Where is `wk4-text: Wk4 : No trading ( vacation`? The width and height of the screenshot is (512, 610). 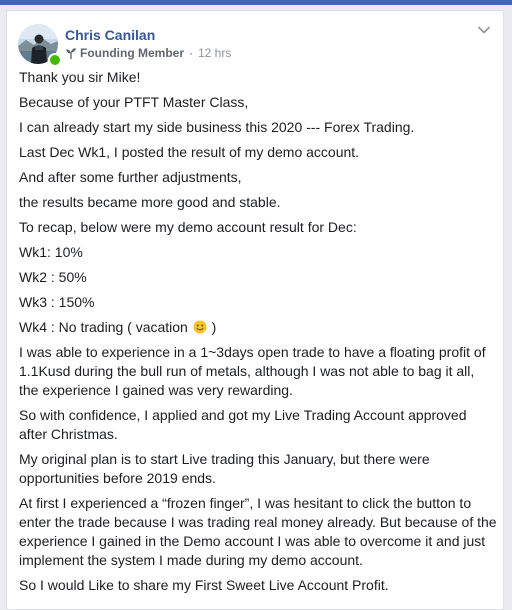
wk4-text: Wk4 : No trading ( vacation is located at coordinates (103, 327).